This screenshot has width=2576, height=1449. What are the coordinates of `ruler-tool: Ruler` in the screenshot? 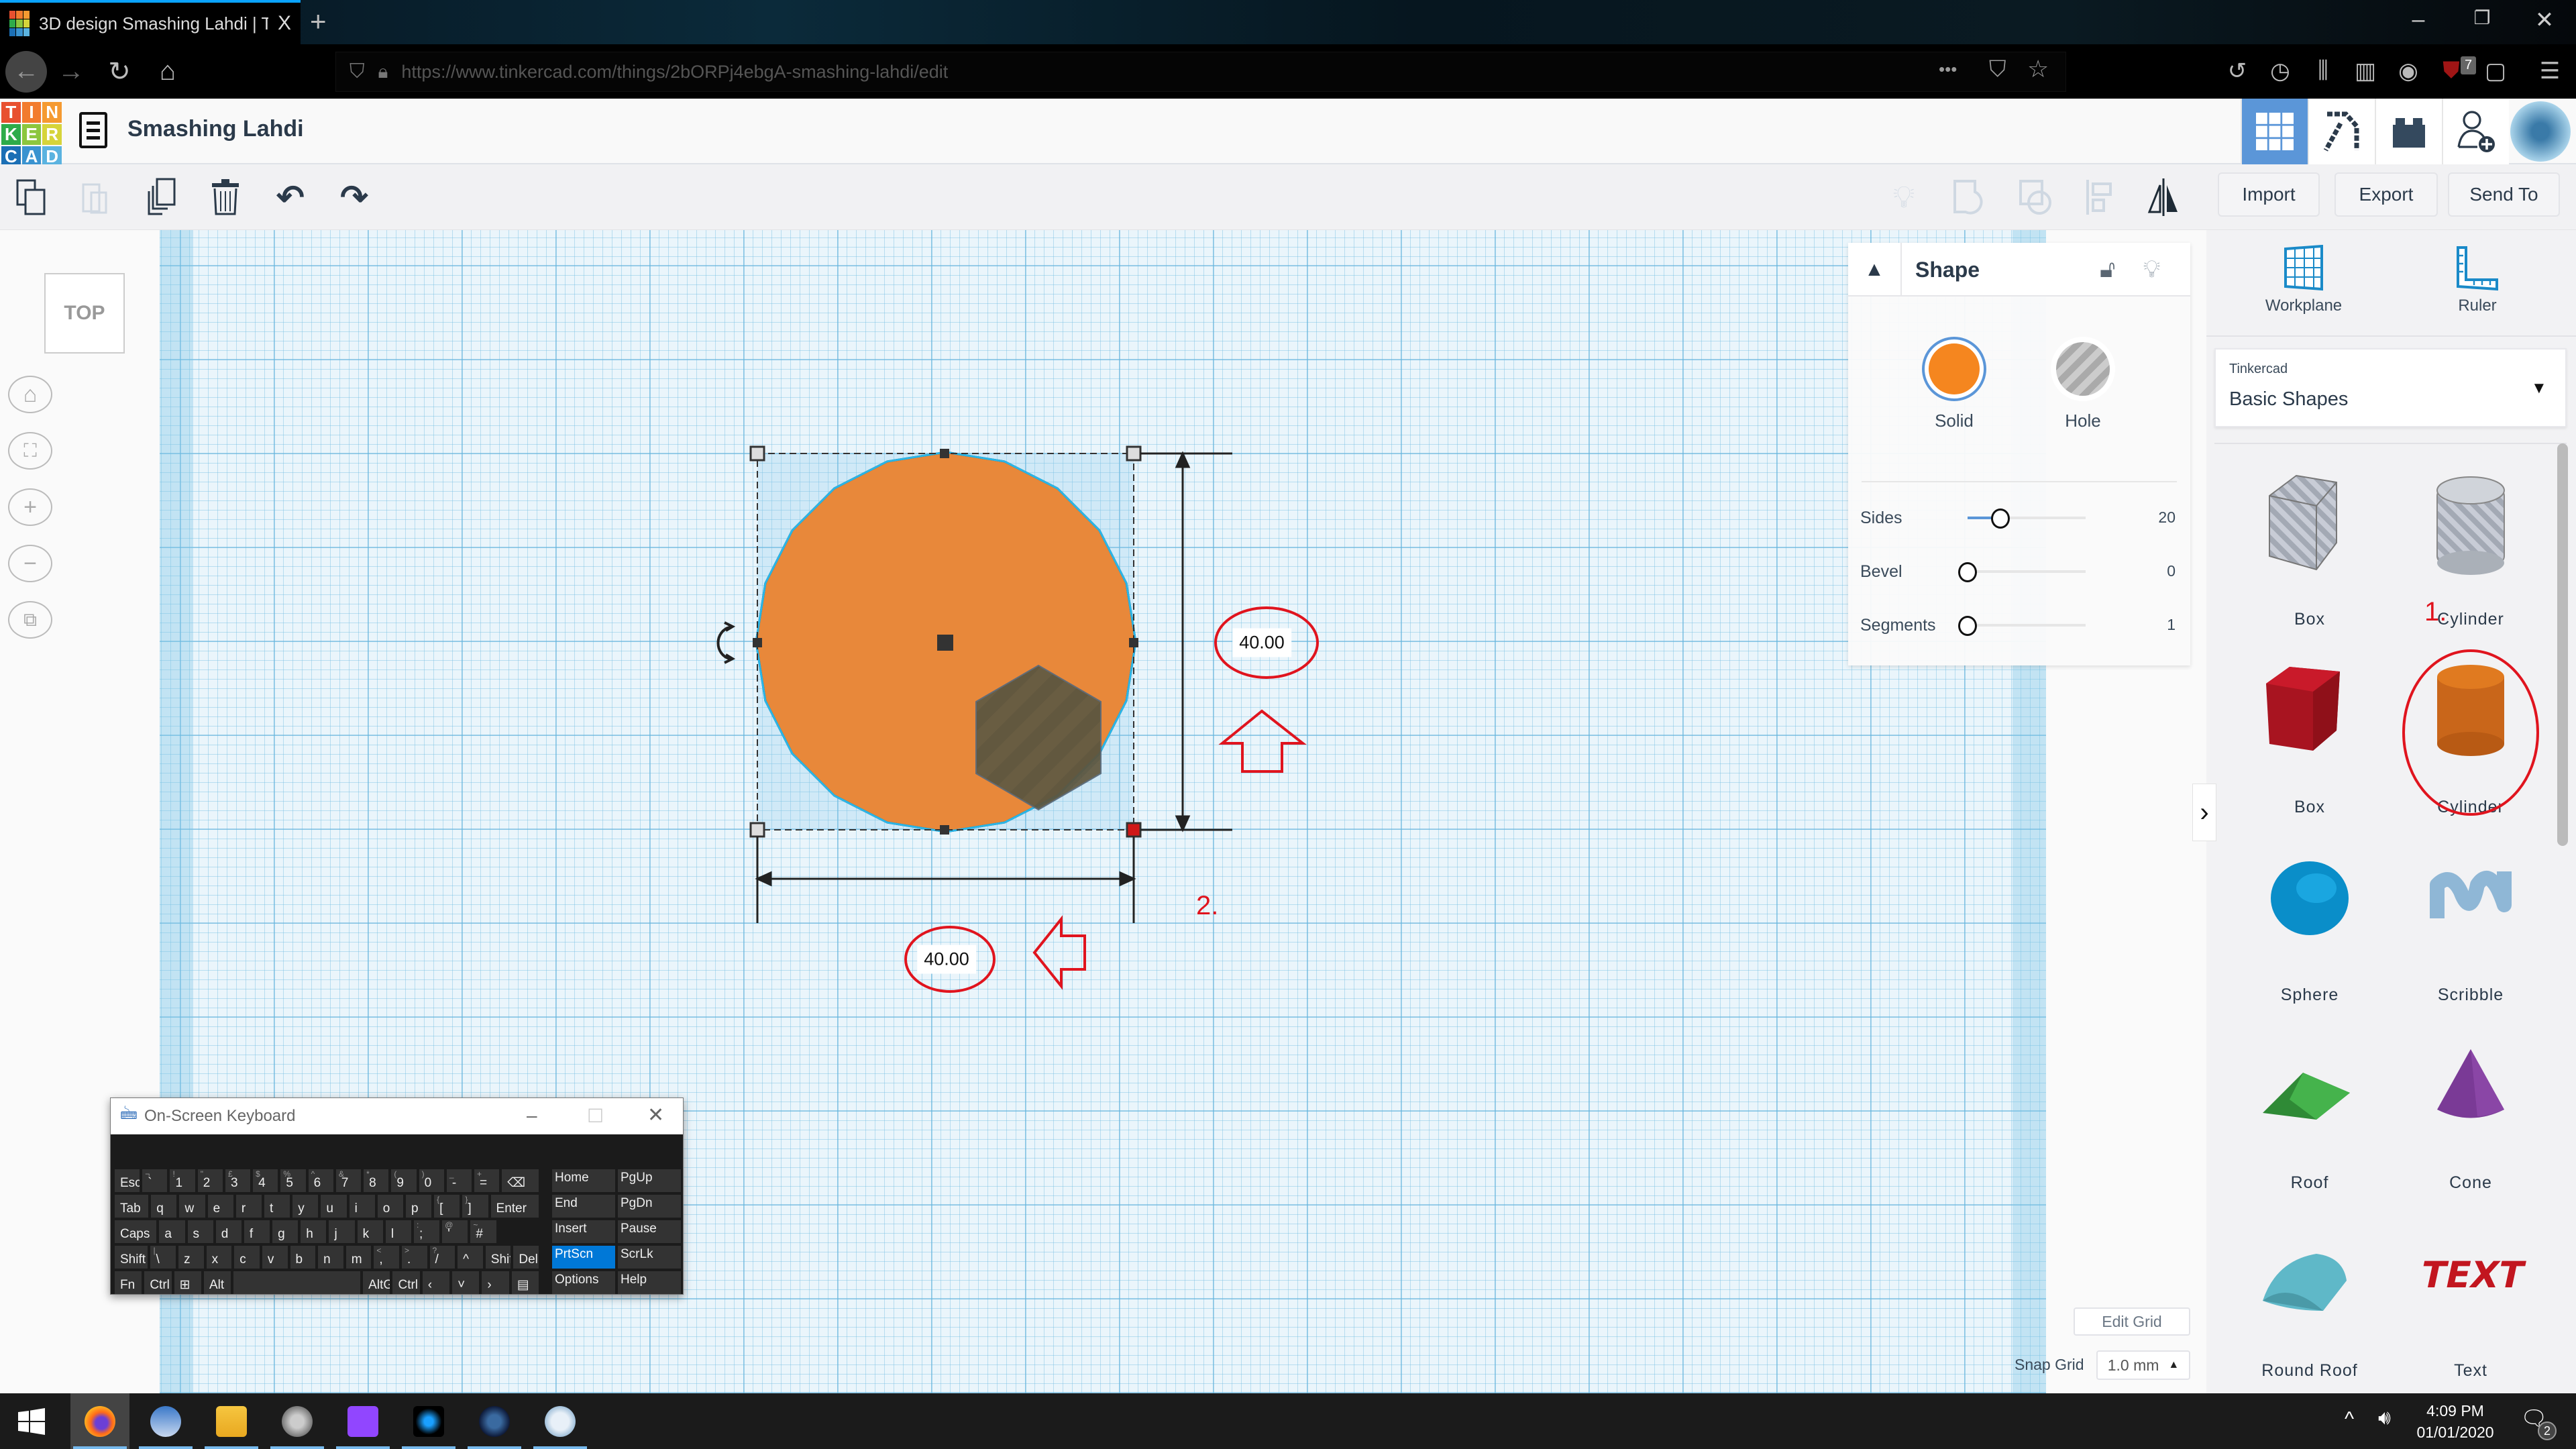 It's located at (2477, 280).